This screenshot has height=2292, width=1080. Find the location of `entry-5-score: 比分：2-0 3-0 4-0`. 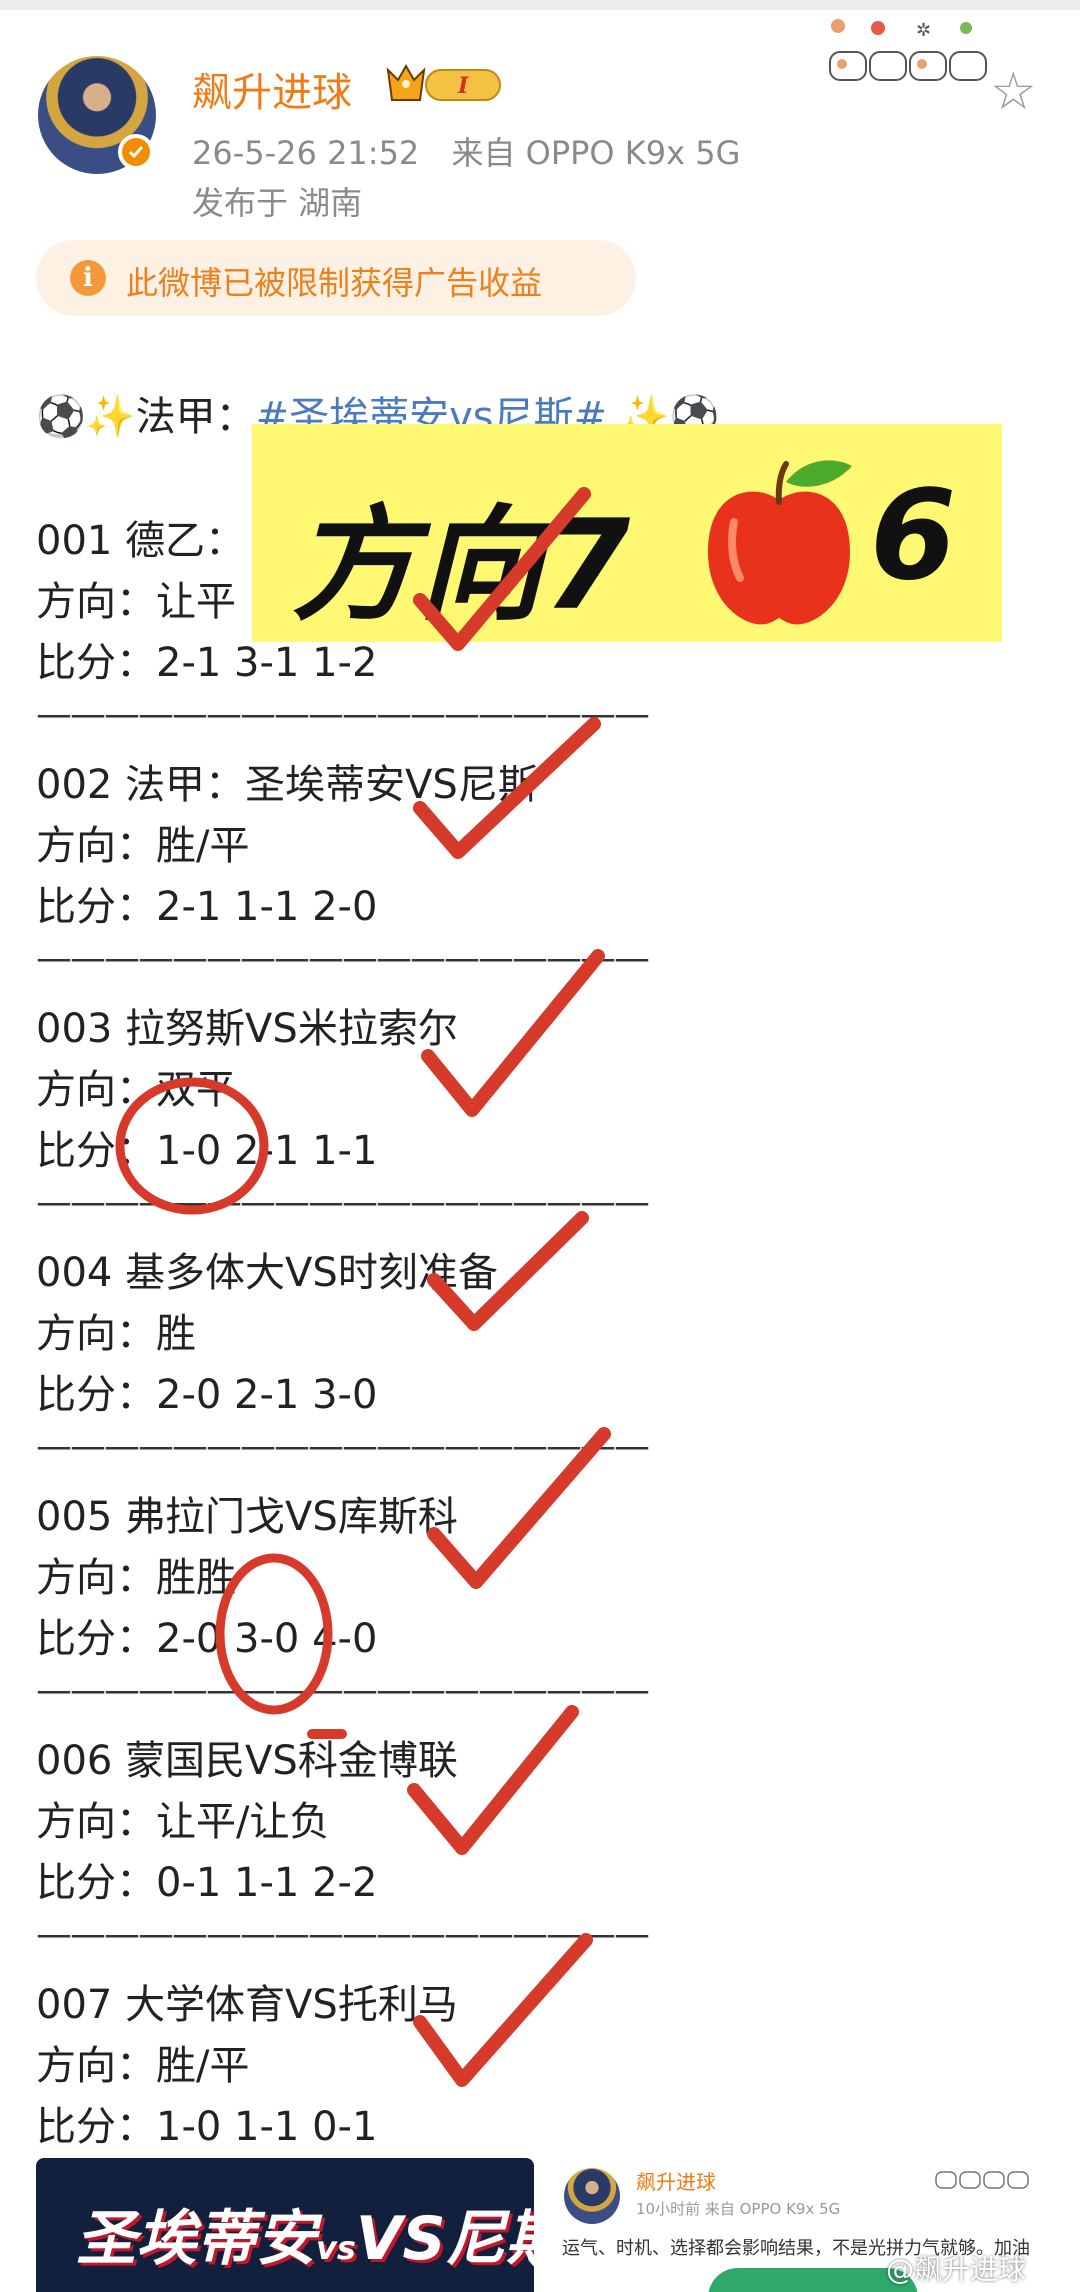

entry-5-score: 比分：2-0 3-0 4-0 is located at coordinates (207, 1639).